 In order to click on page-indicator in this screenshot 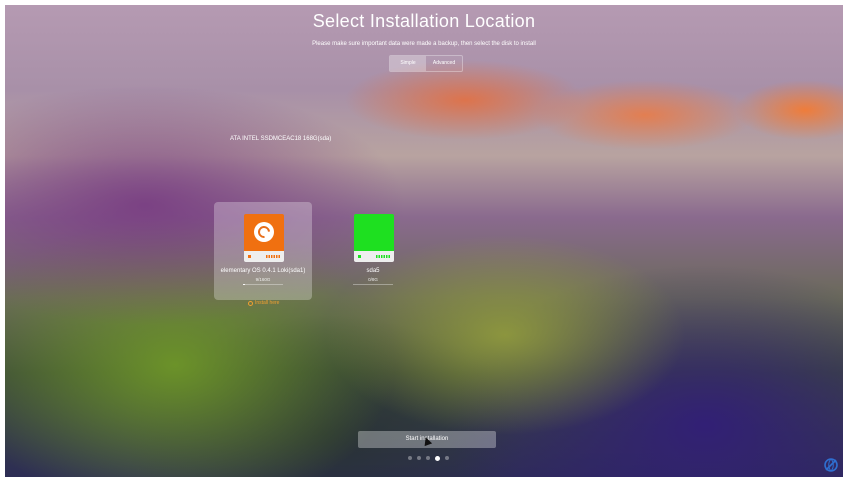, I will do `click(428, 458)`.